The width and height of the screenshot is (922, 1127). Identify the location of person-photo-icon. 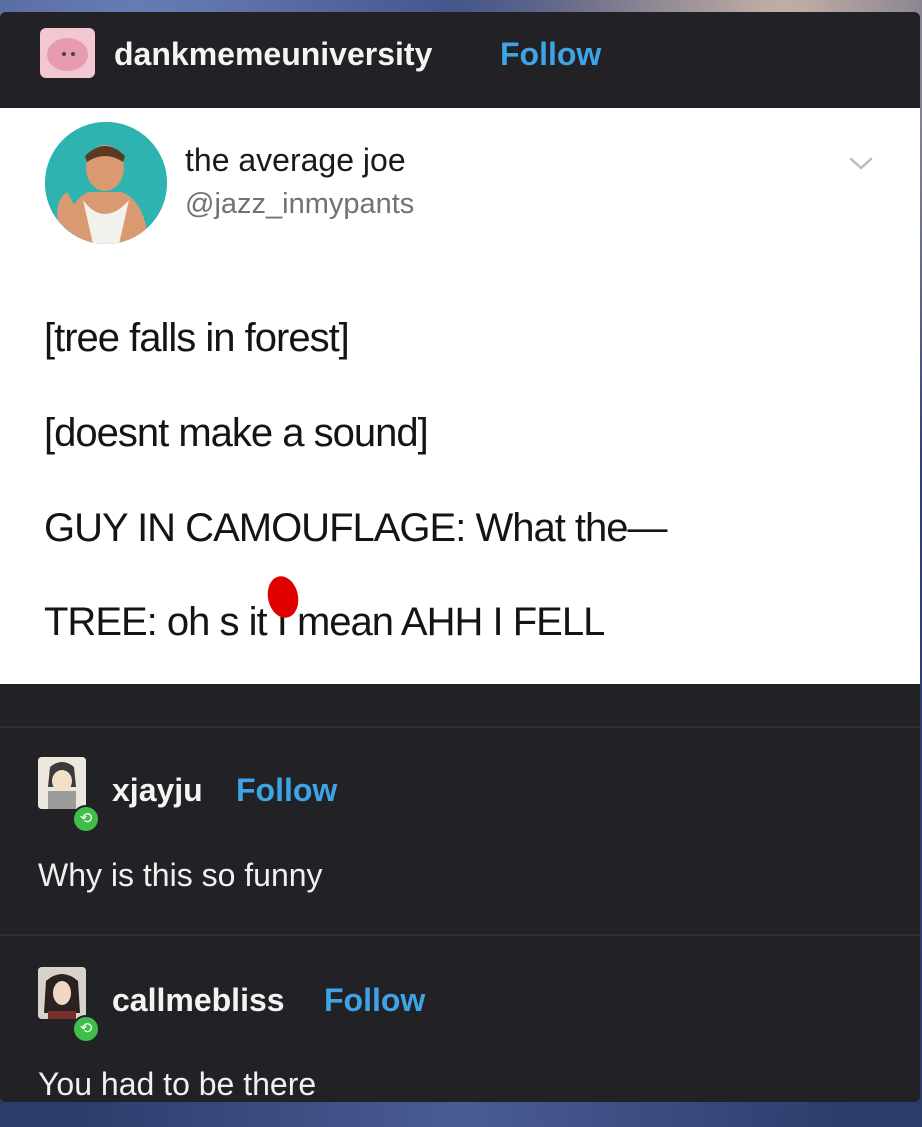
(106, 183).